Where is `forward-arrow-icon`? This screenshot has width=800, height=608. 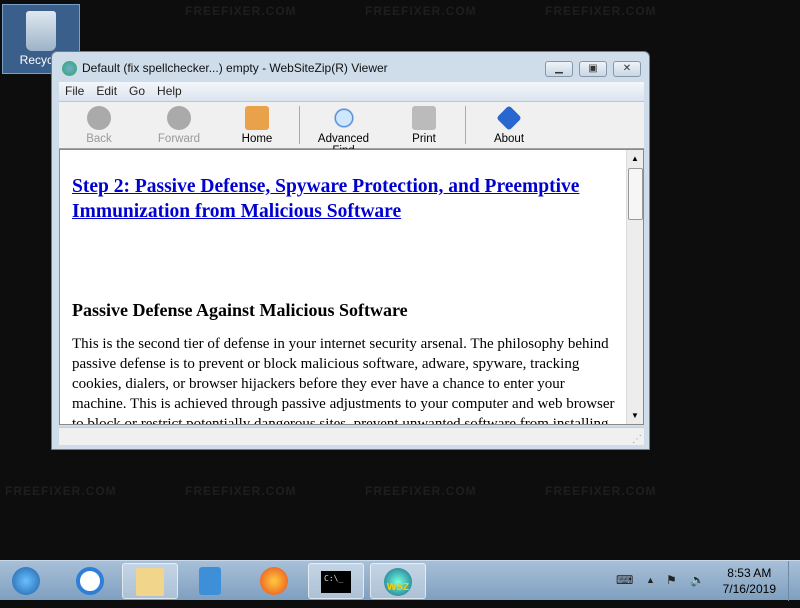
forward-arrow-icon is located at coordinates (179, 118).